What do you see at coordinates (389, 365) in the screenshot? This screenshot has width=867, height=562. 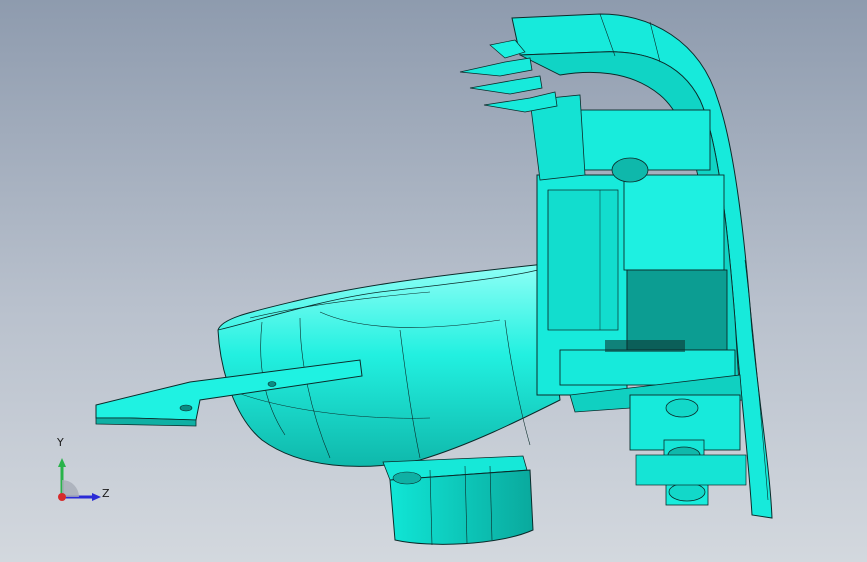 I see `housing-bowl` at bounding box center [389, 365].